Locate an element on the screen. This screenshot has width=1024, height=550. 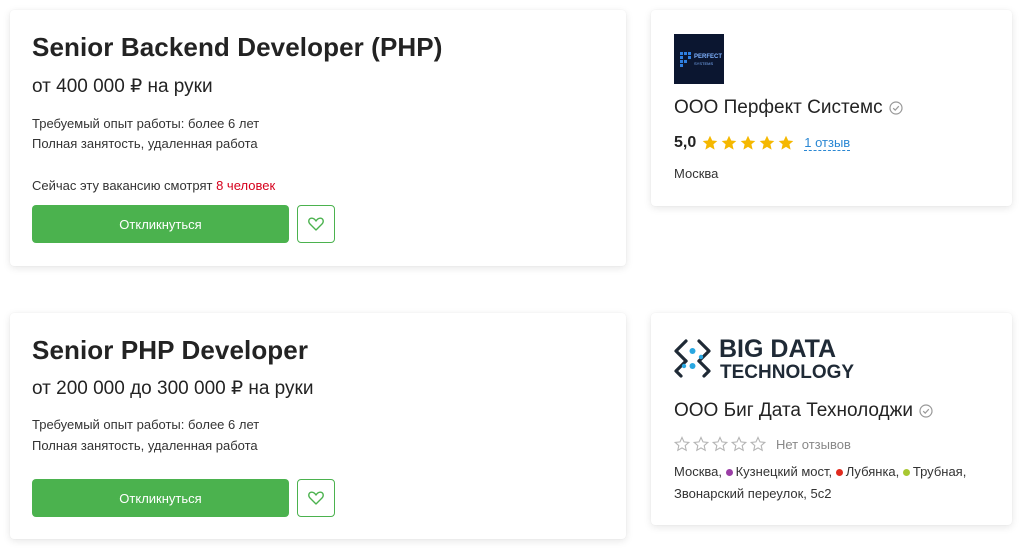
viewers-label: Сейчас эту вакансию смотрят is located at coordinates (124, 185).